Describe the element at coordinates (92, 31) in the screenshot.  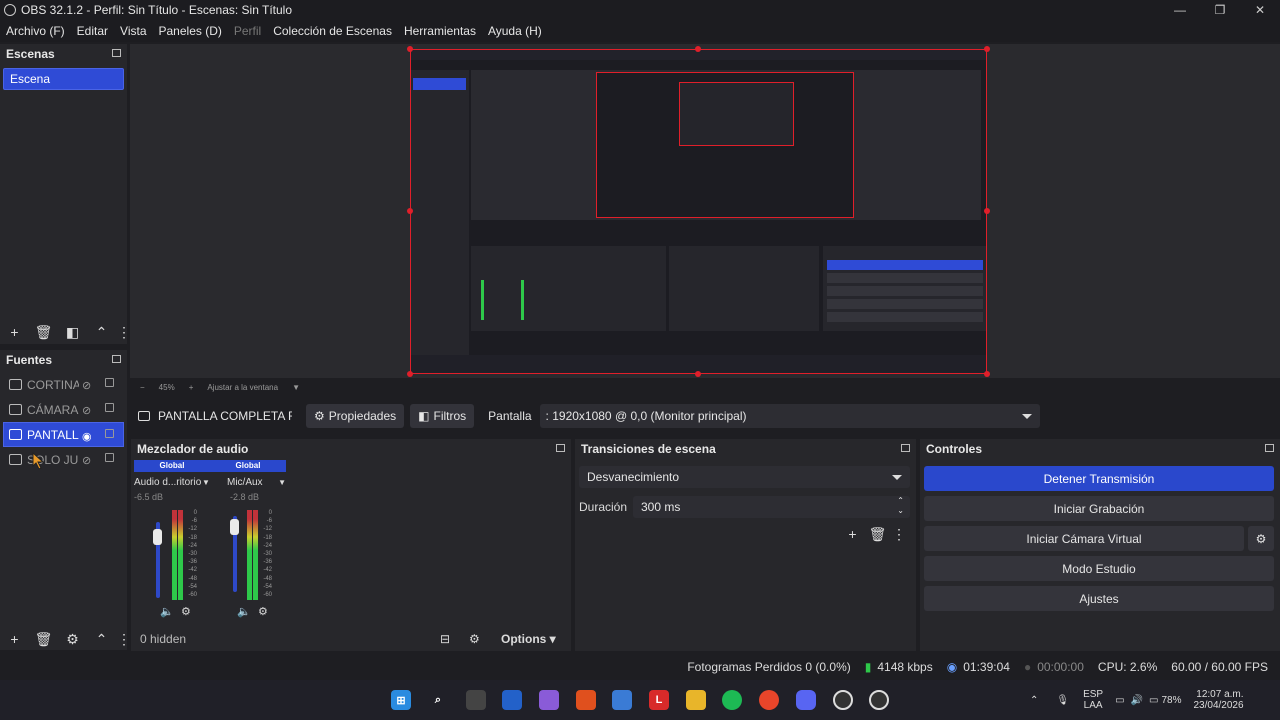
I see `menu-editar: Editar` at that location.